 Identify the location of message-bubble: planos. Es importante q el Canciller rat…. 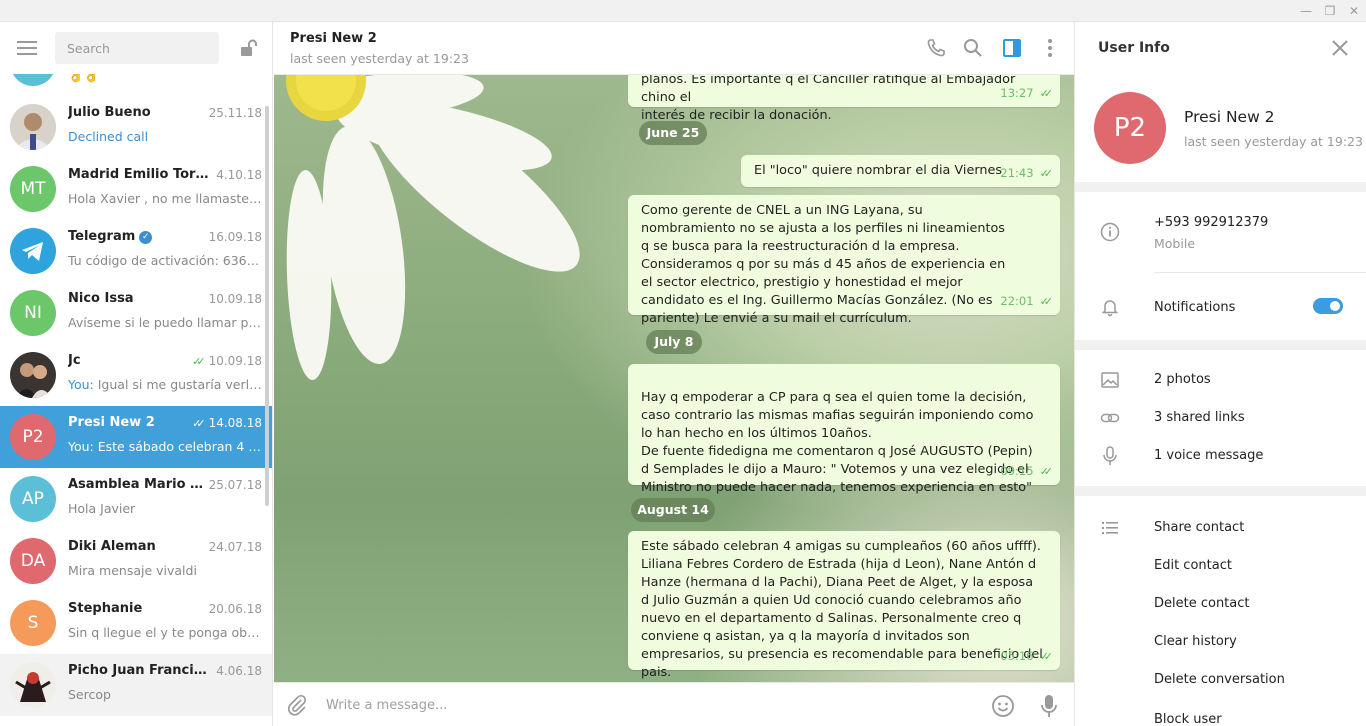
(844, 99).